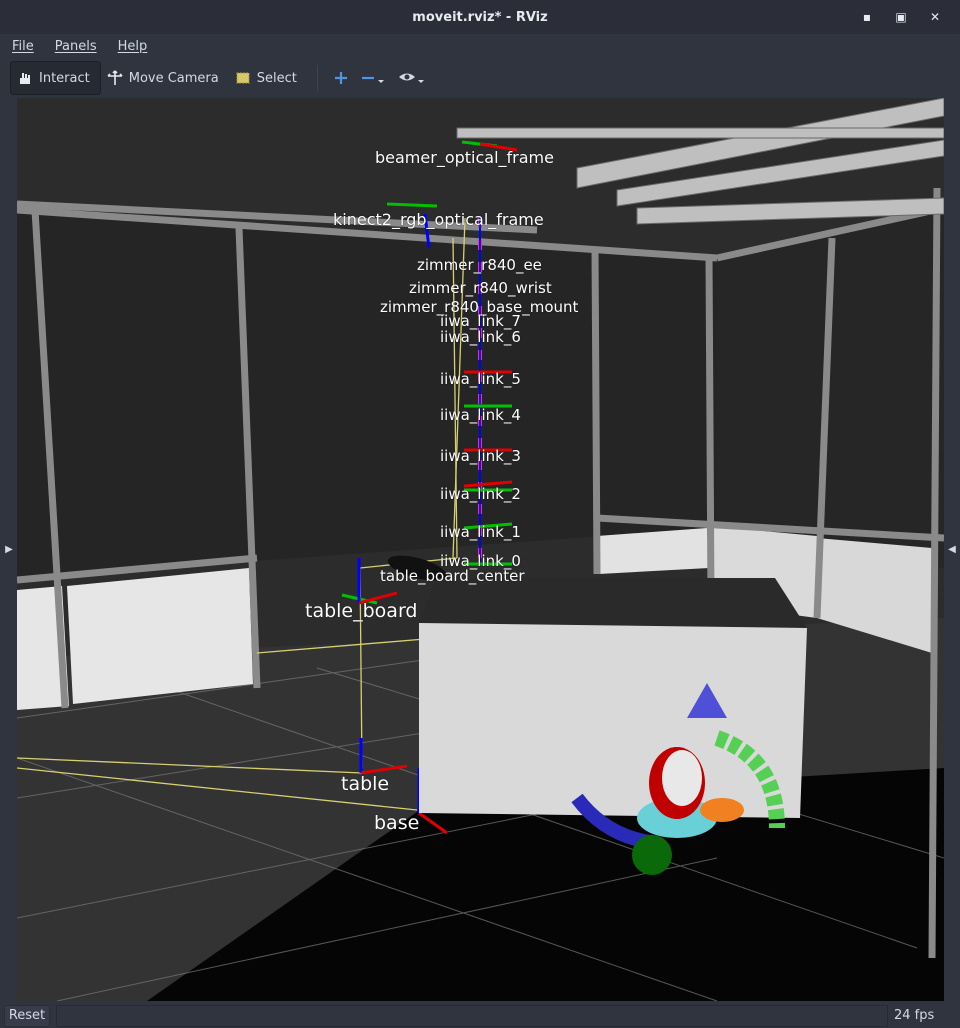 Image resolution: width=960 pixels, height=1028 pixels. I want to click on toolbar: Interact Move Camera Select, so click(480, 78).